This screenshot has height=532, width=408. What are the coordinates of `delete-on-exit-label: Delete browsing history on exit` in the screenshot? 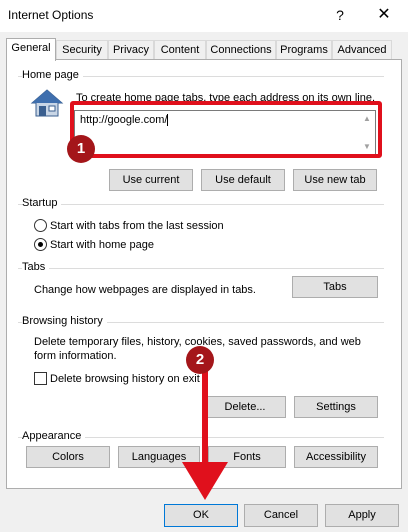 It's located at (125, 379).